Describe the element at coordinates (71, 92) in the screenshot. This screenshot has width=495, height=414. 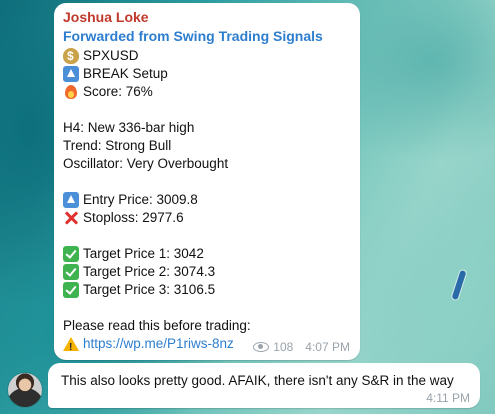
I see `fire-icon` at that location.